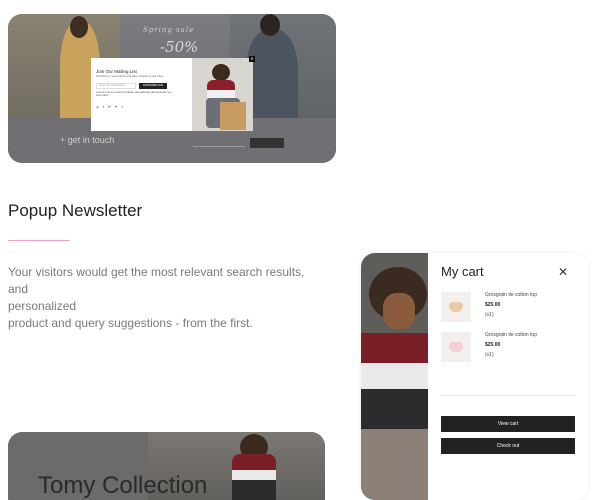  Describe the element at coordinates (144, 107) in the screenshot. I see `popup-social-icons: ◎ f ℗ ✦ t` at that location.